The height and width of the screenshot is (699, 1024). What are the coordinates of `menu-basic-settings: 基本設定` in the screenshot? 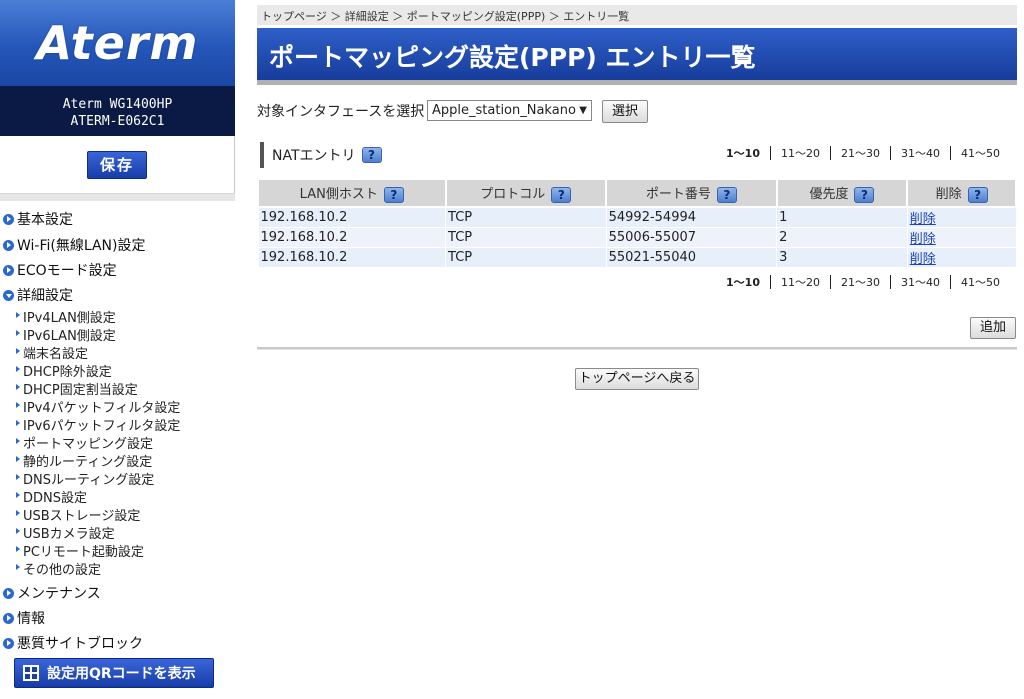 It's located at (38, 219).